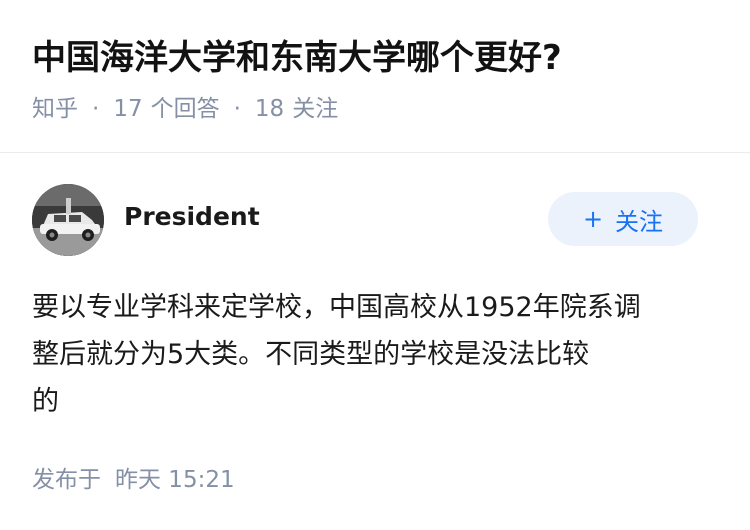  I want to click on publish-time: 发布于 昨天 15:21, so click(133, 480).